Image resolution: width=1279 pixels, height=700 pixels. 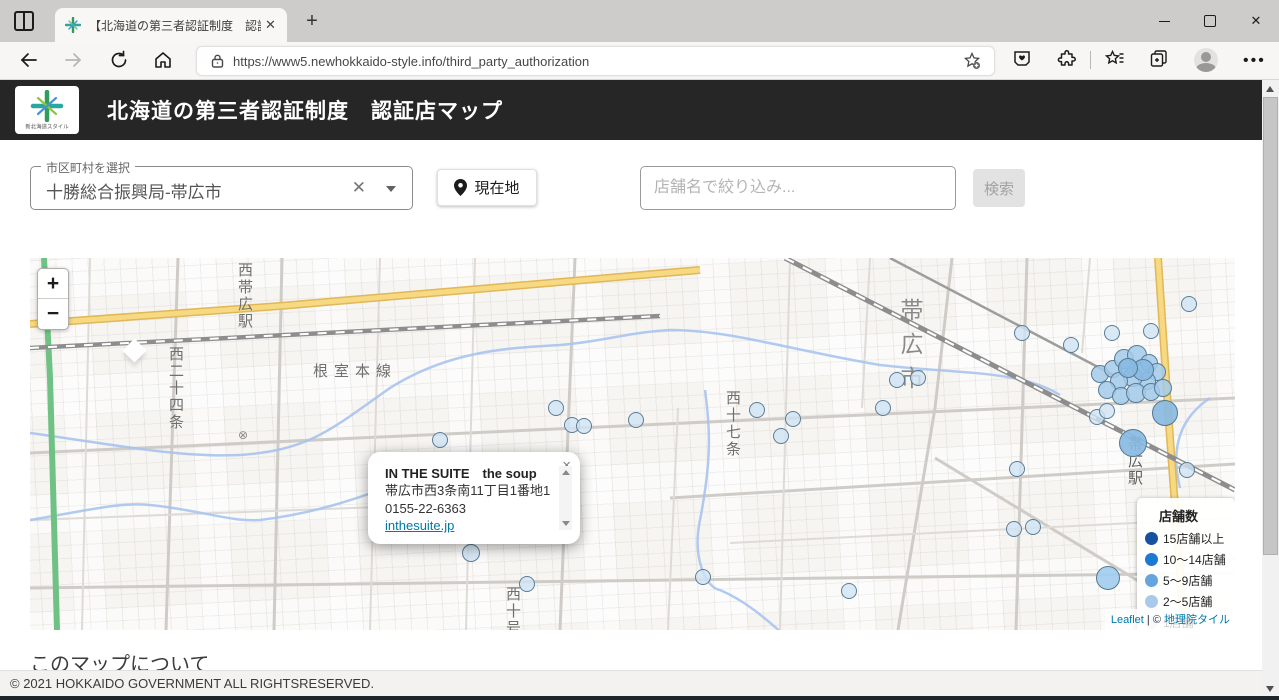 What do you see at coordinates (47, 127) in the screenshot?
I see `logo-text: 新北海道スタイル` at bounding box center [47, 127].